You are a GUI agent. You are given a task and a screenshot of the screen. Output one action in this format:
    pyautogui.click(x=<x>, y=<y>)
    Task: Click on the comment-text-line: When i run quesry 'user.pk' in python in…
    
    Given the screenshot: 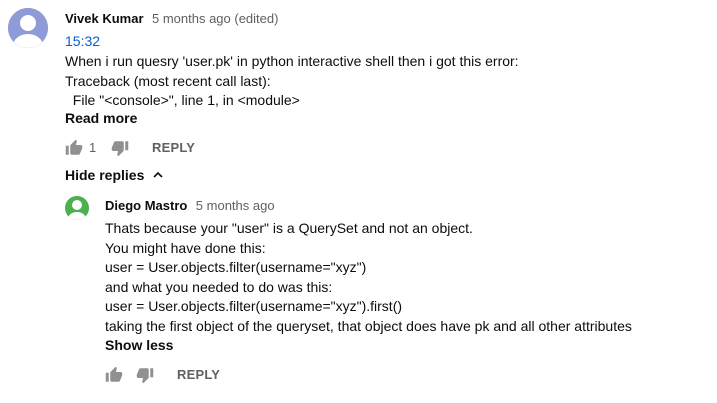 What is the action you would take?
    pyautogui.click(x=292, y=61)
    